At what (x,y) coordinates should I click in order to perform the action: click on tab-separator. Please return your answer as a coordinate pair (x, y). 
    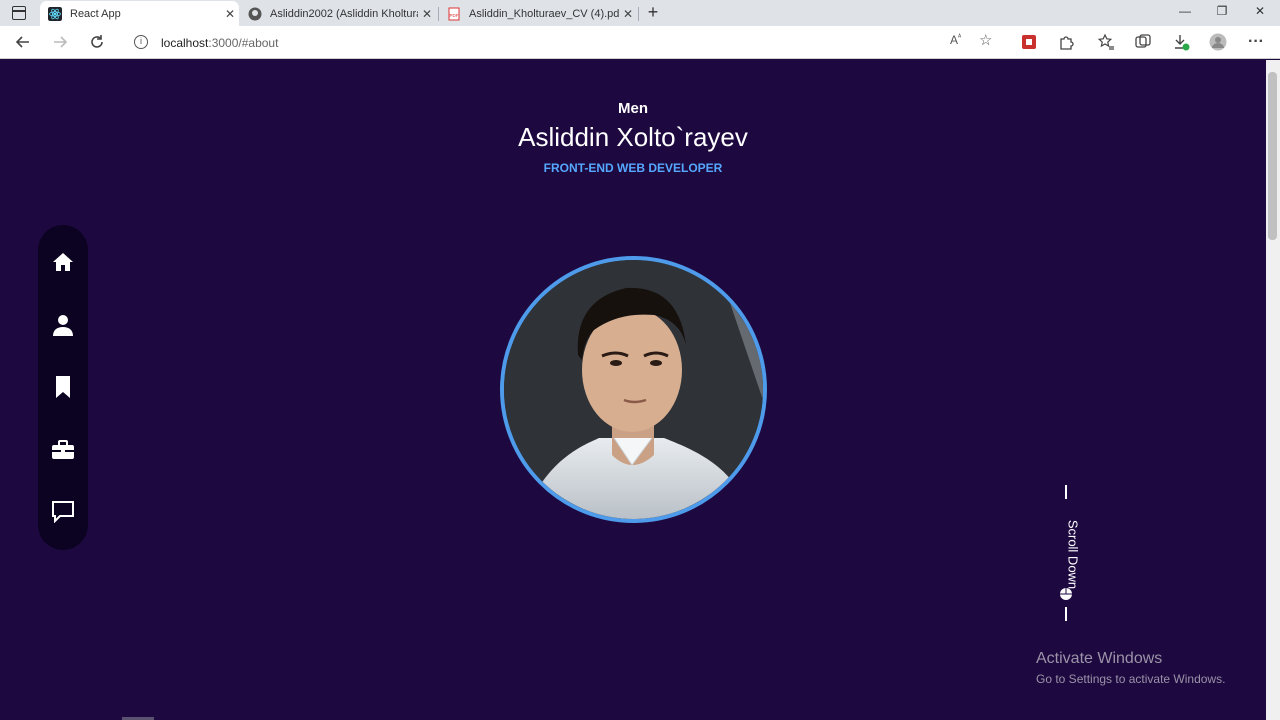
    Looking at the image, I should click on (638, 14).